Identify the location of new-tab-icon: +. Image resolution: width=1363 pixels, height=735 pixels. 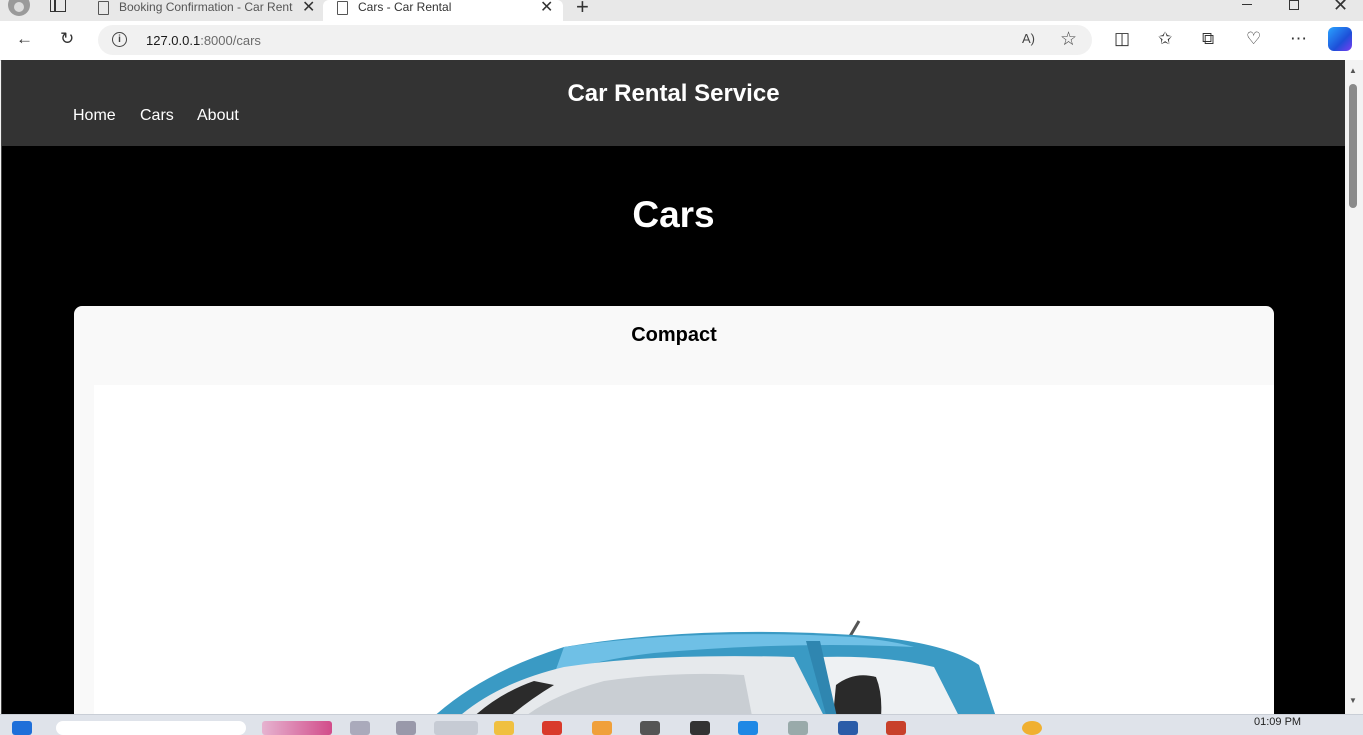
(582, 10).